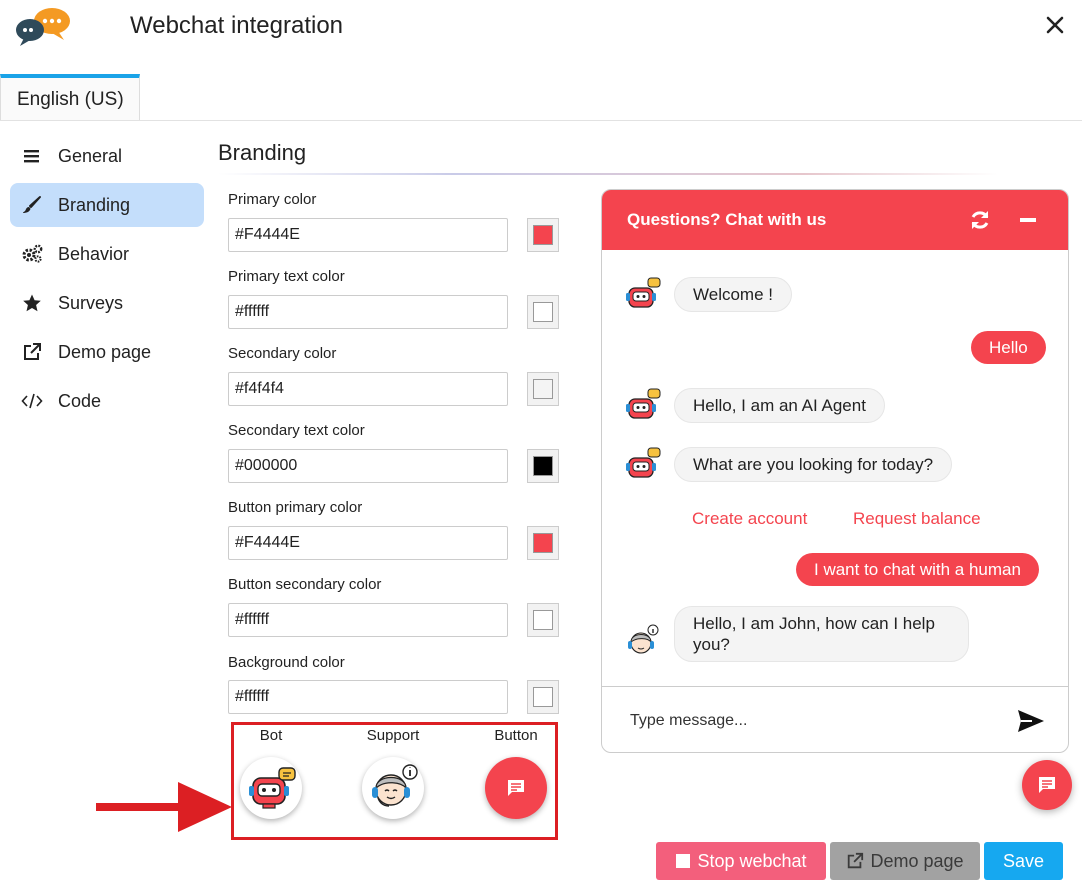 Image resolution: width=1082 pixels, height=885 pixels. Describe the element at coordinates (1031, 721) in the screenshot. I see `send-icon` at that location.